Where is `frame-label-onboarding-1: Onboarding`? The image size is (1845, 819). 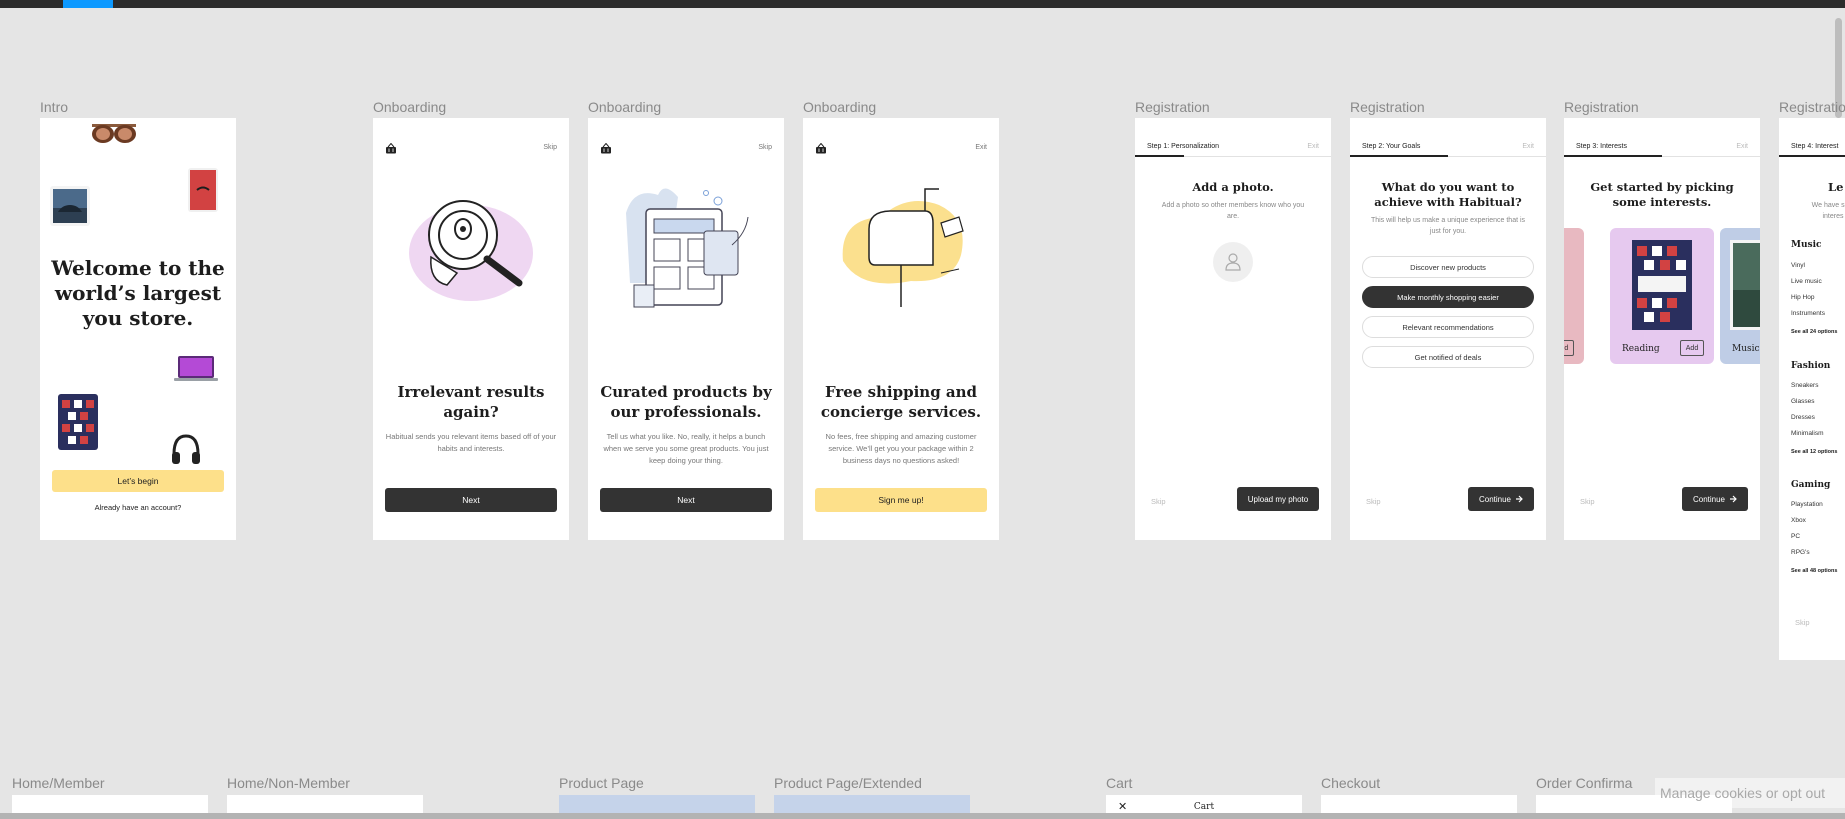
frame-label-onboarding-1: Onboarding is located at coordinates (409, 107).